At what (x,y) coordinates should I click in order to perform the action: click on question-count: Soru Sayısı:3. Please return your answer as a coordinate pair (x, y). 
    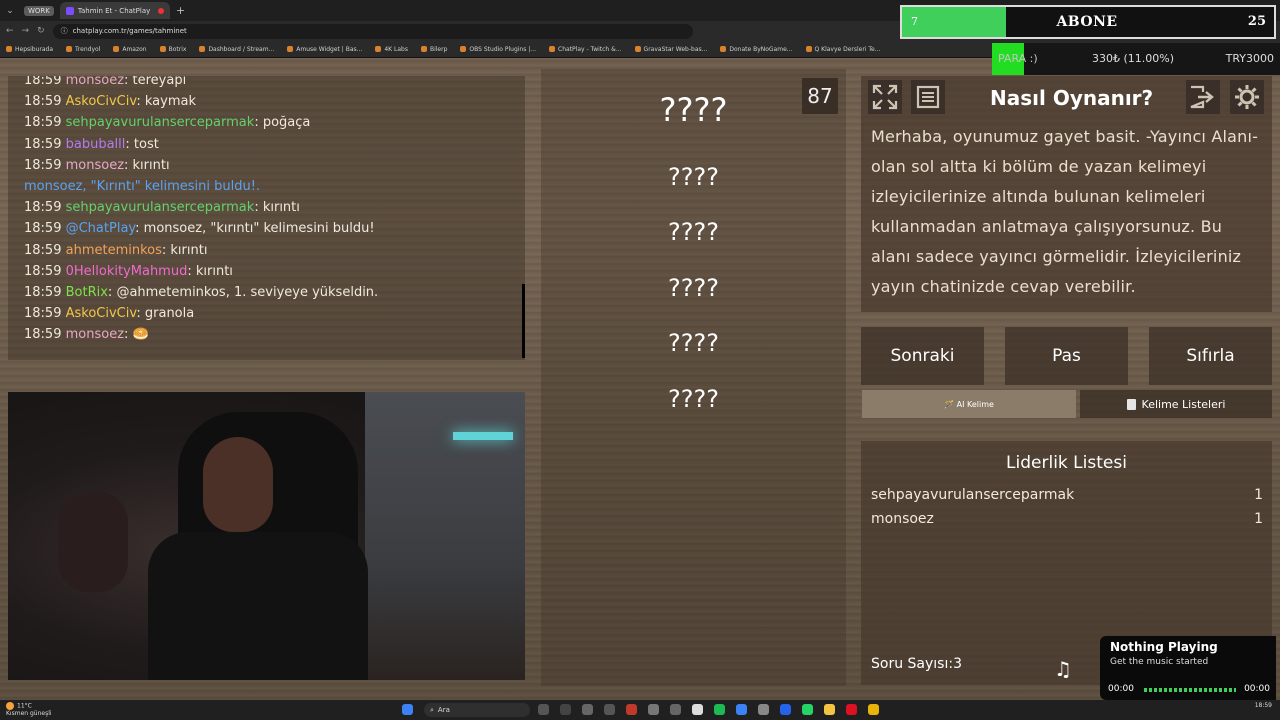
    Looking at the image, I should click on (916, 664).